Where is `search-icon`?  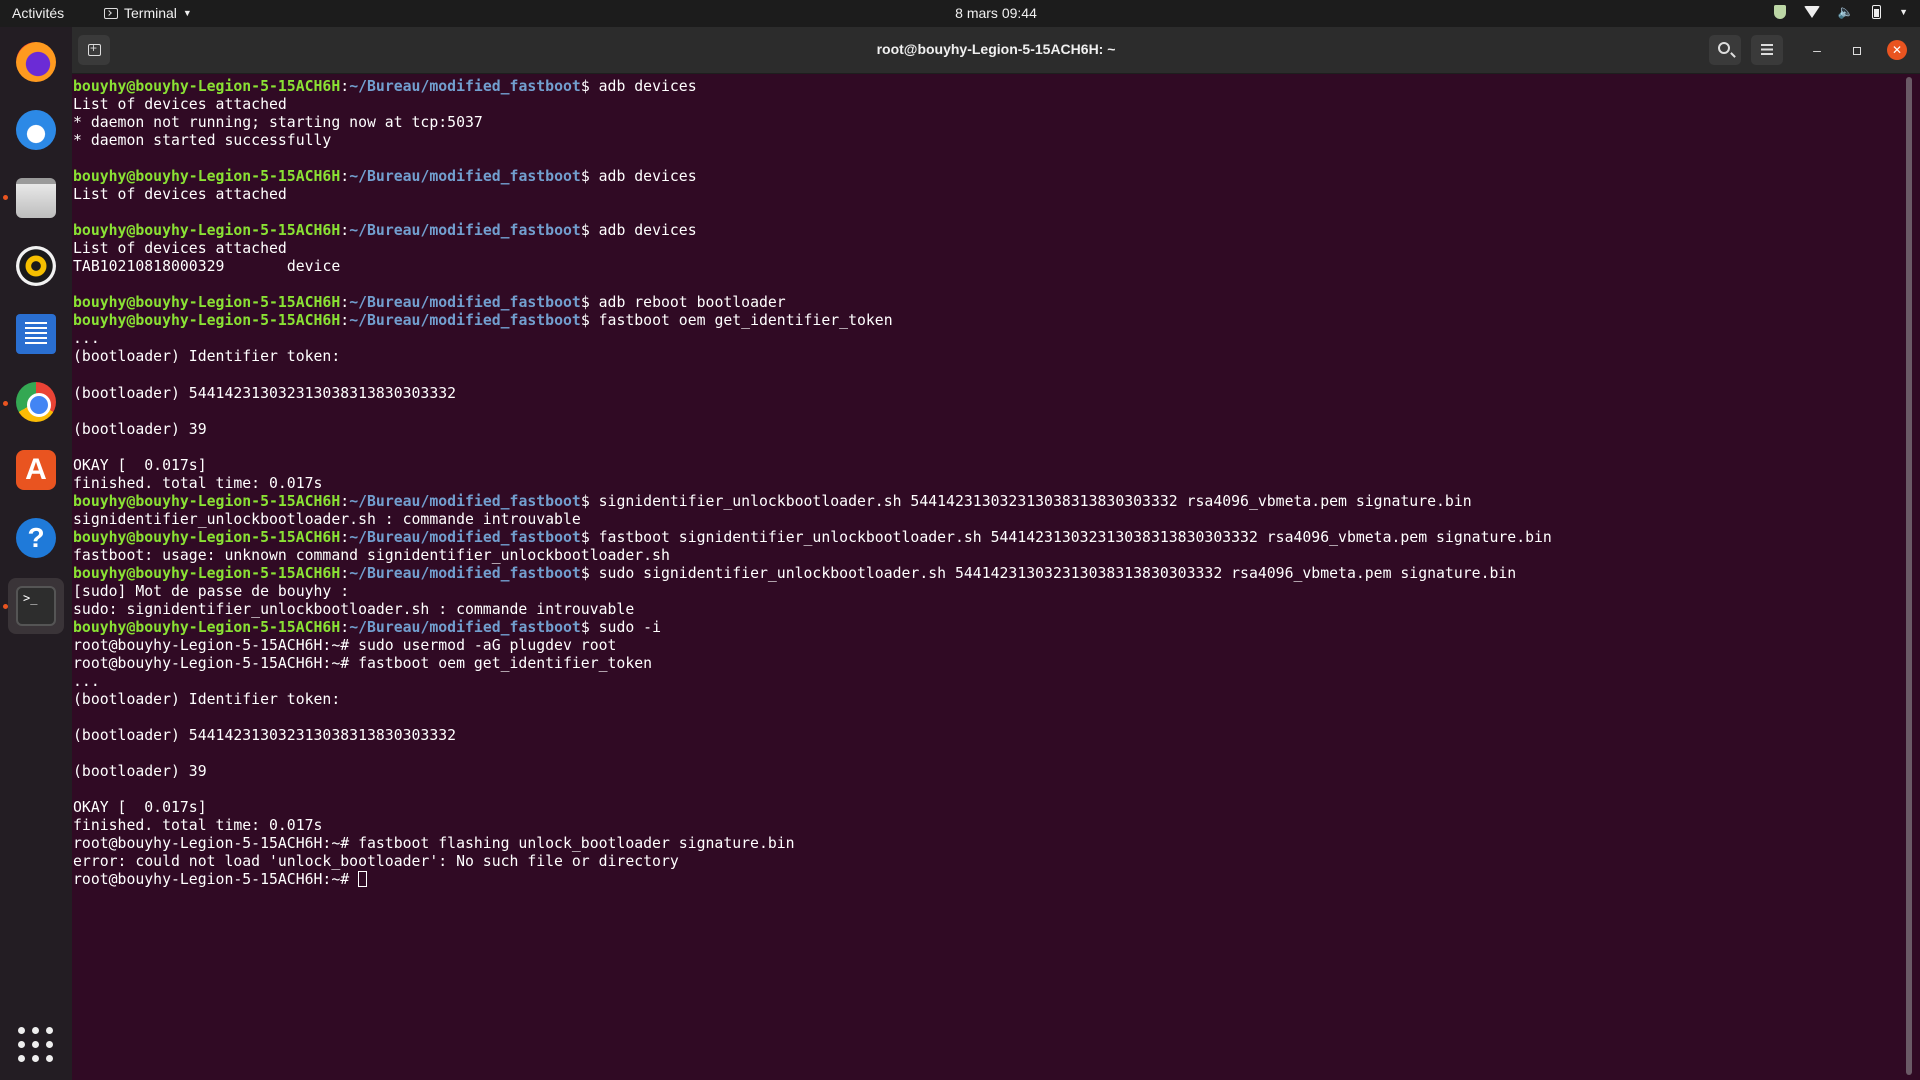 search-icon is located at coordinates (1724, 48).